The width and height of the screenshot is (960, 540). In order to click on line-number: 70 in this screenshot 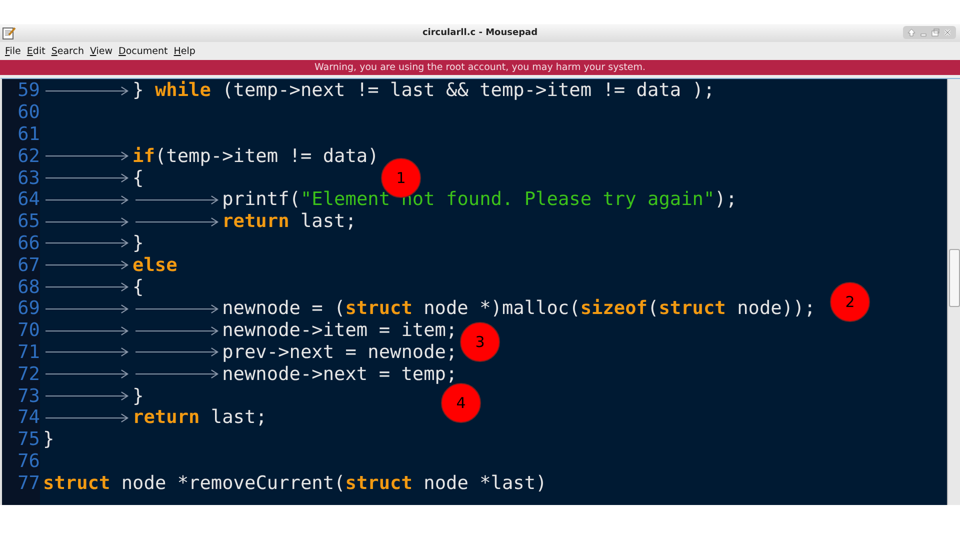, I will do `click(28, 331)`.